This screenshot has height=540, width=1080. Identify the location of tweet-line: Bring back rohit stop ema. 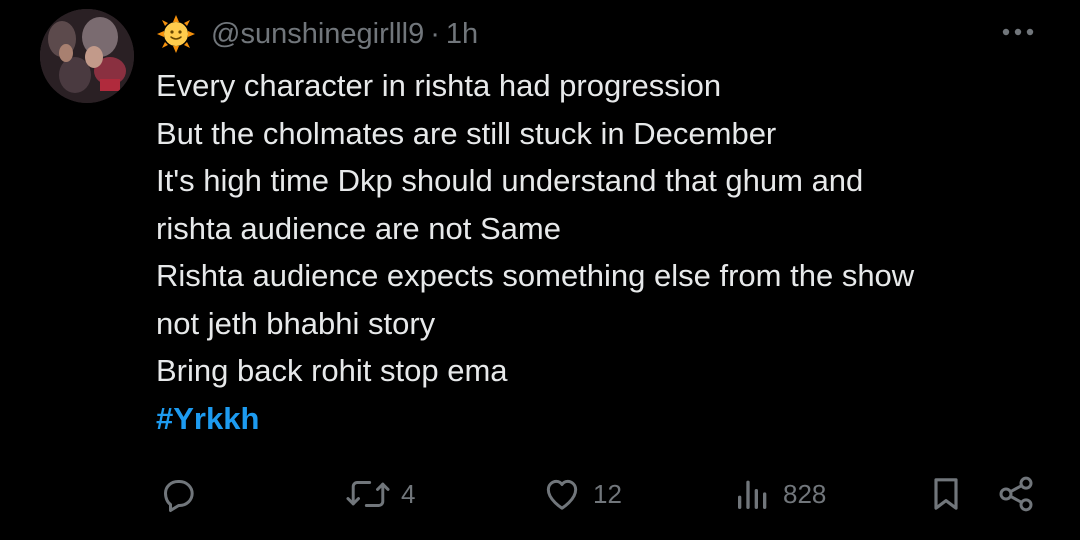
(332, 370).